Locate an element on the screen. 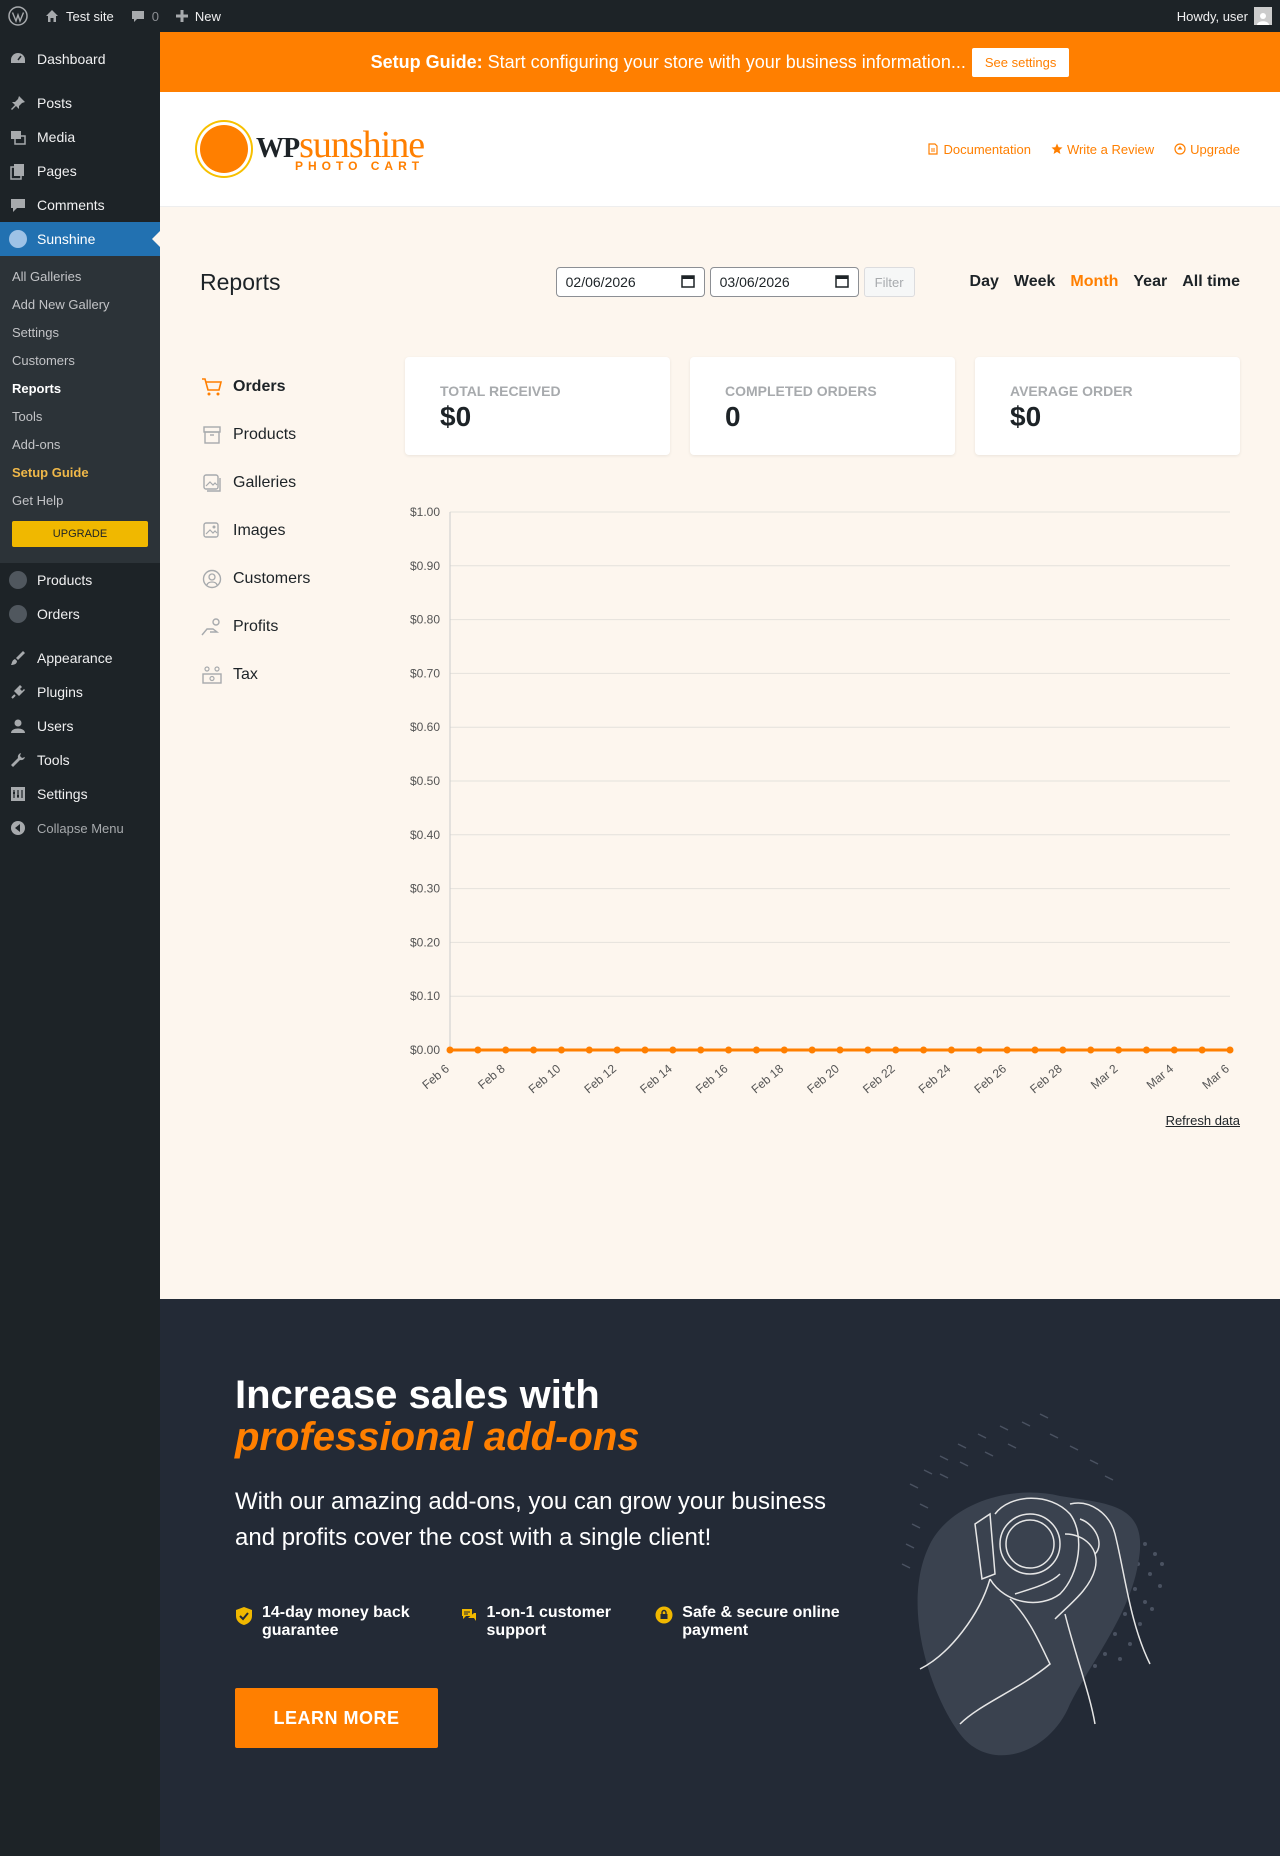  range-month: Month is located at coordinates (1094, 282).